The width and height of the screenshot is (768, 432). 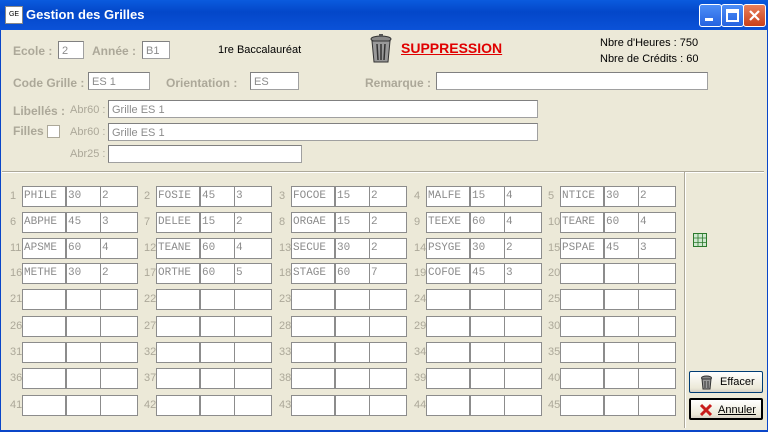 What do you see at coordinates (178, 273) in the screenshot?
I see `course-code-cell: ORTHE` at bounding box center [178, 273].